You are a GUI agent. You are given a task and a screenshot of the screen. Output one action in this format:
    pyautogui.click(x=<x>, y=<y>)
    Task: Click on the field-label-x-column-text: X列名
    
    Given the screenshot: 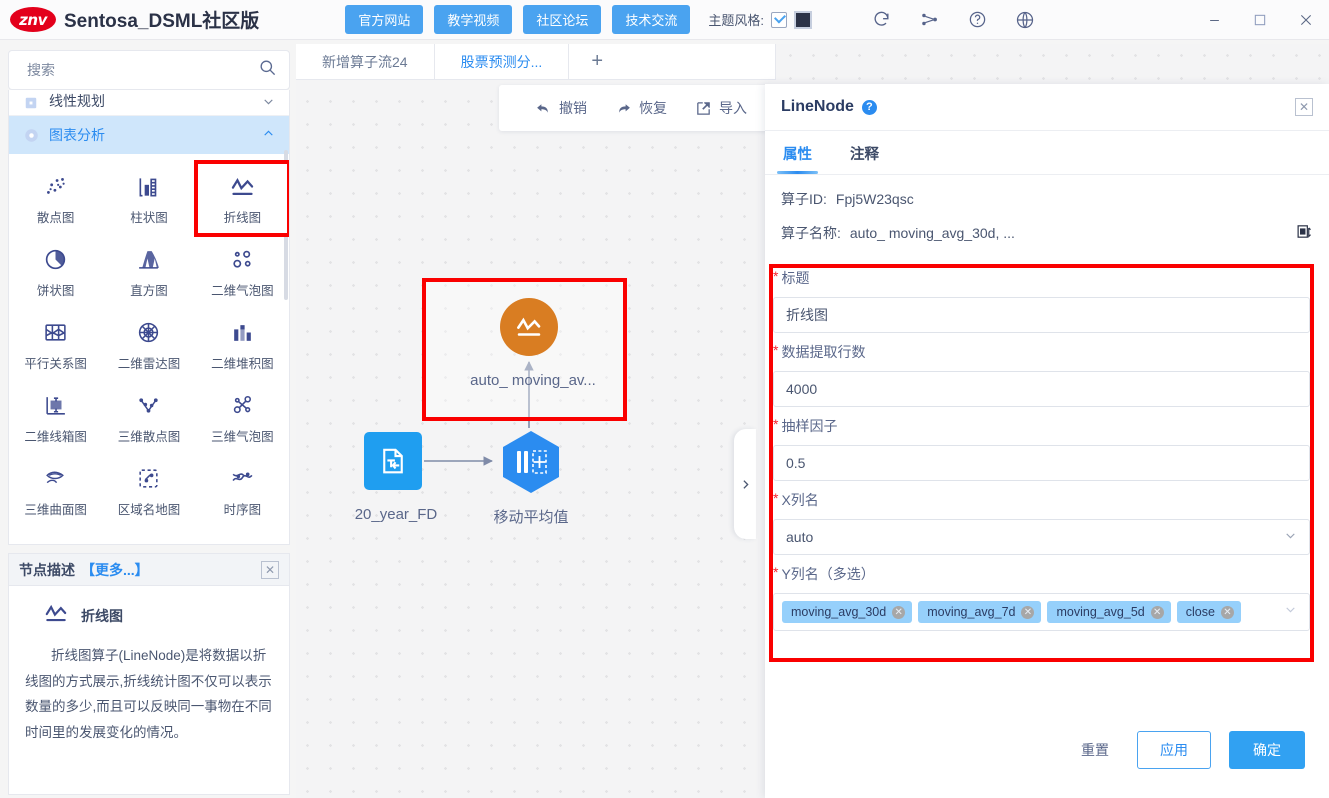 What is the action you would take?
    pyautogui.click(x=800, y=500)
    